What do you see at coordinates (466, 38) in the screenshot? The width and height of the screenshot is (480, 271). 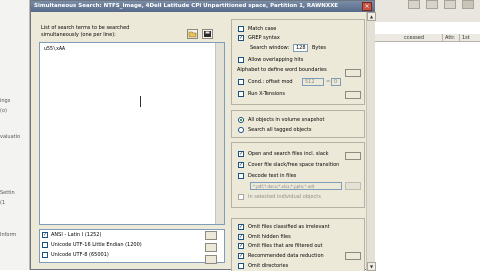 I see `column-header-1st: 1st` at bounding box center [466, 38].